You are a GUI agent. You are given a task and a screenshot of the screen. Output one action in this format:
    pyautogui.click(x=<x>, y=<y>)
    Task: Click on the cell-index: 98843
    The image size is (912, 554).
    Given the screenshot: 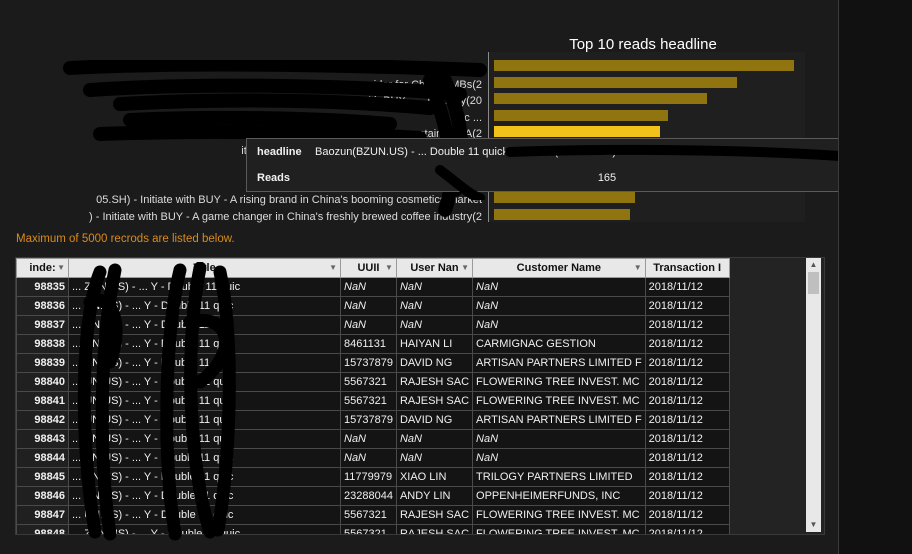 What is the action you would take?
    pyautogui.click(x=42, y=439)
    